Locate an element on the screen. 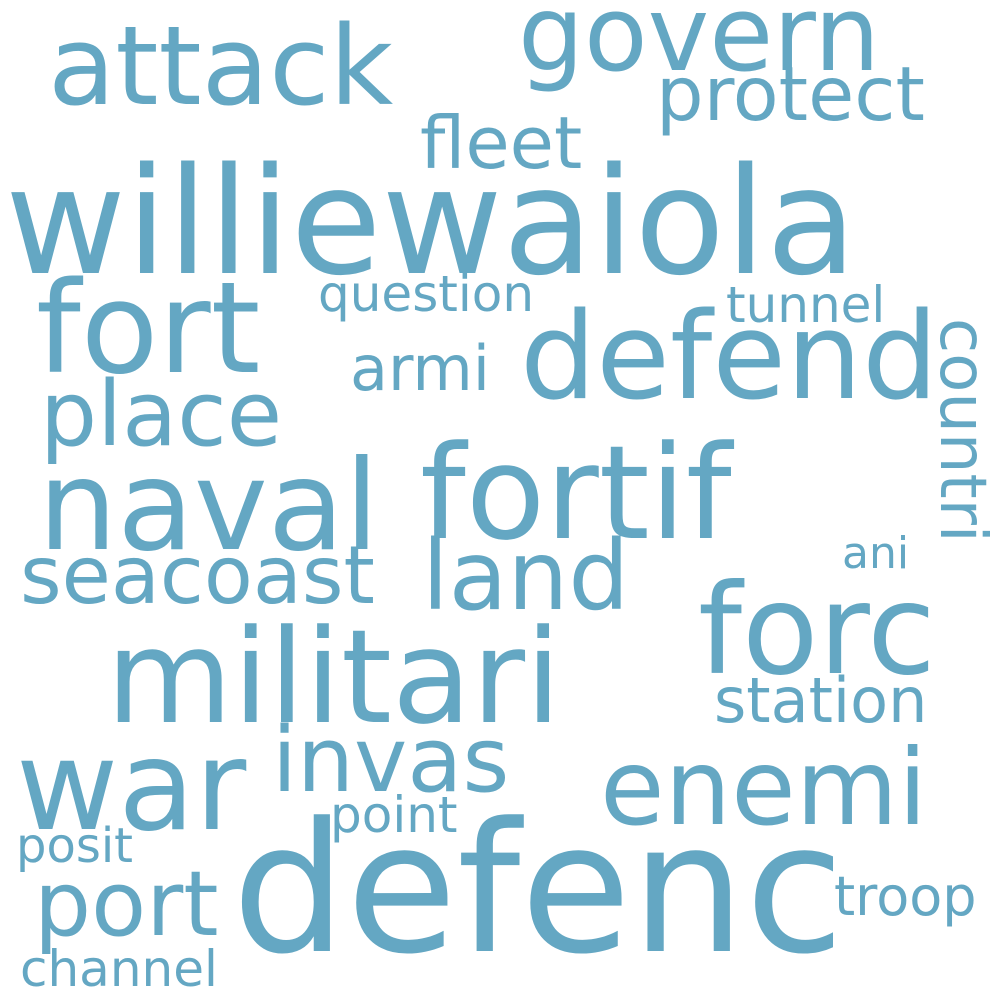 Image resolution: width=1000 pixels, height=1000 pixels. word-station: station is located at coordinates (821, 700).